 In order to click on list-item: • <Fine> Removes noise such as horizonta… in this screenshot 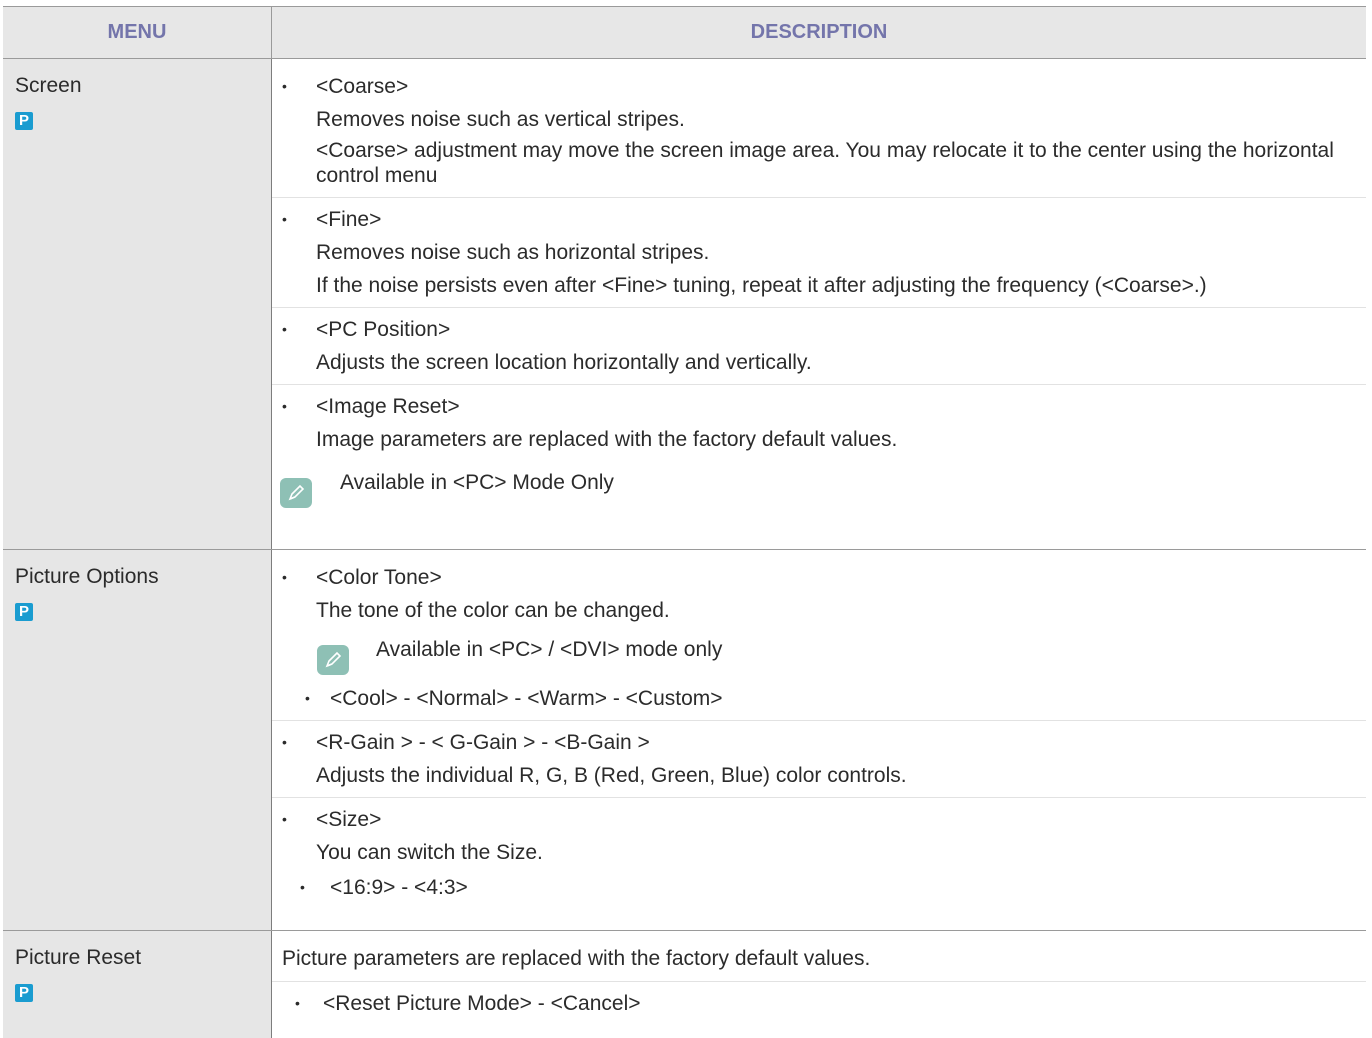, I will do `click(819, 252)`.